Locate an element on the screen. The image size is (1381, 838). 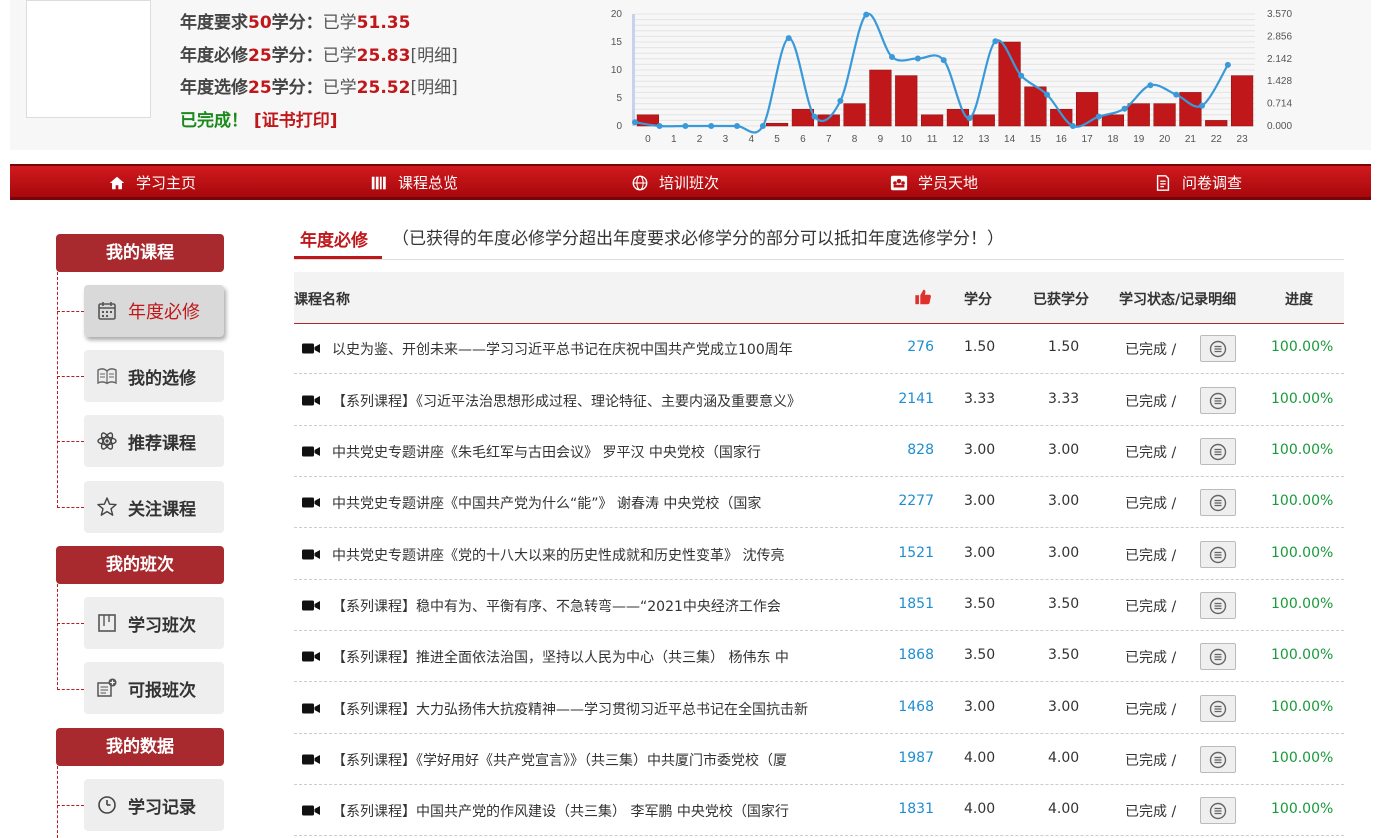
course-name-link: 中共党史专题讲座《党的十八大以来的历史性成就和历史性变革》 沈传亮 is located at coordinates (592, 555).